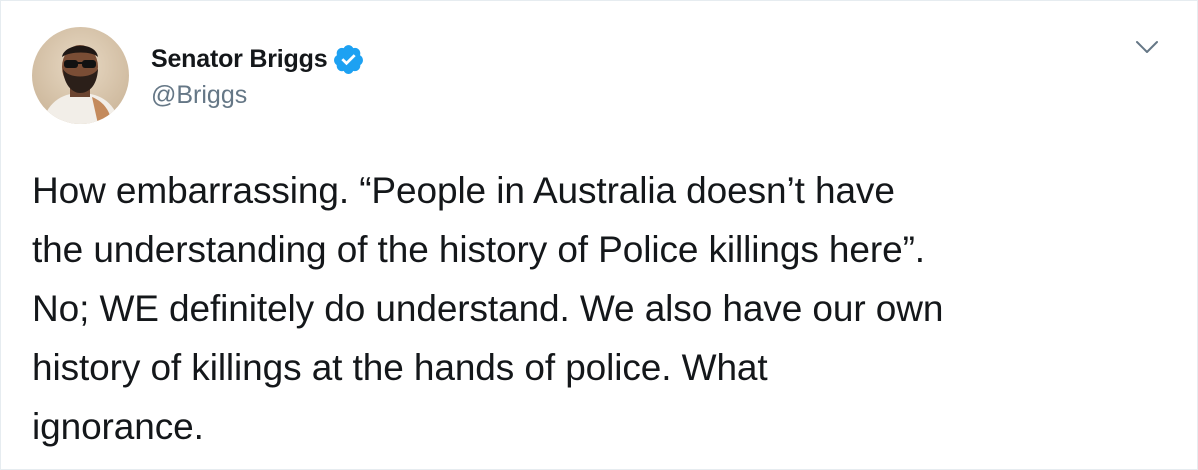 The image size is (1198, 470). Describe the element at coordinates (239, 59) in the screenshot. I see `display-name: Senator Briggs` at that location.